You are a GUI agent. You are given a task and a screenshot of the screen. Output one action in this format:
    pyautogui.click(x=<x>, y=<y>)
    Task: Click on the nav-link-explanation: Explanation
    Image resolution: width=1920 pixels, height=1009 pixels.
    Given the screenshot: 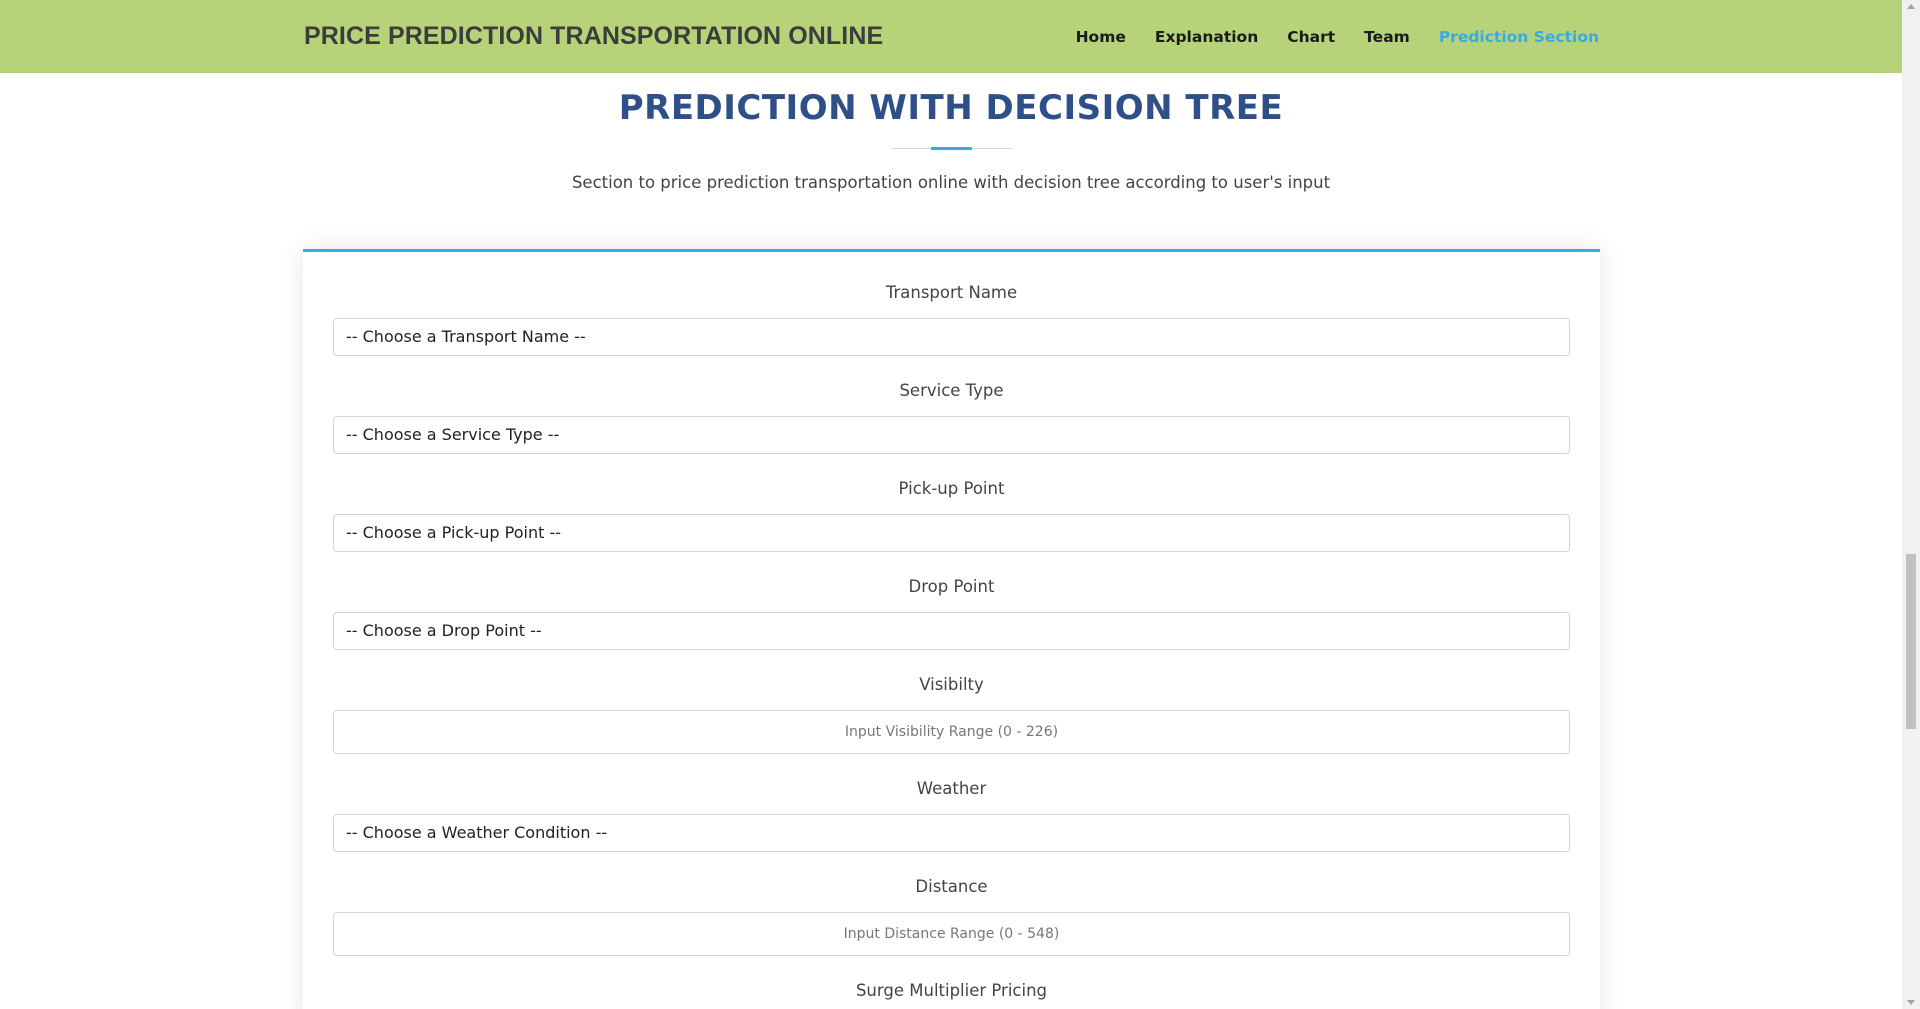 What is the action you would take?
    pyautogui.click(x=1206, y=37)
    